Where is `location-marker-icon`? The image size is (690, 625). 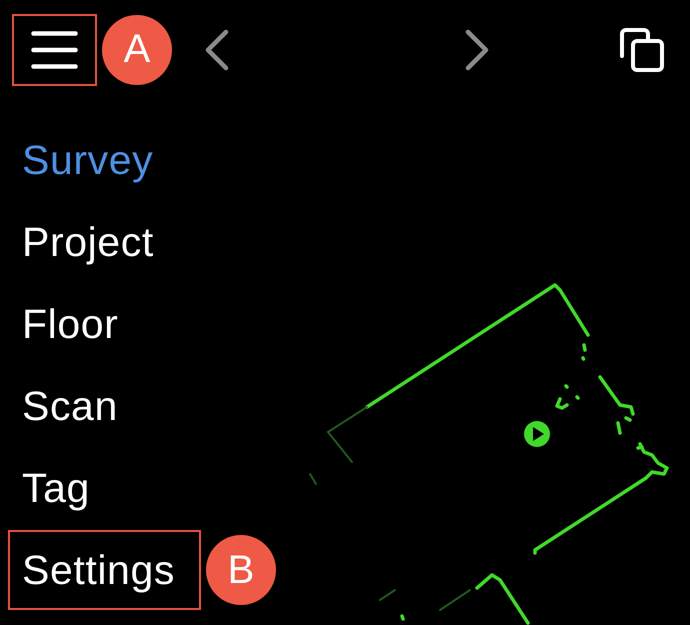 location-marker-icon is located at coordinates (537, 434).